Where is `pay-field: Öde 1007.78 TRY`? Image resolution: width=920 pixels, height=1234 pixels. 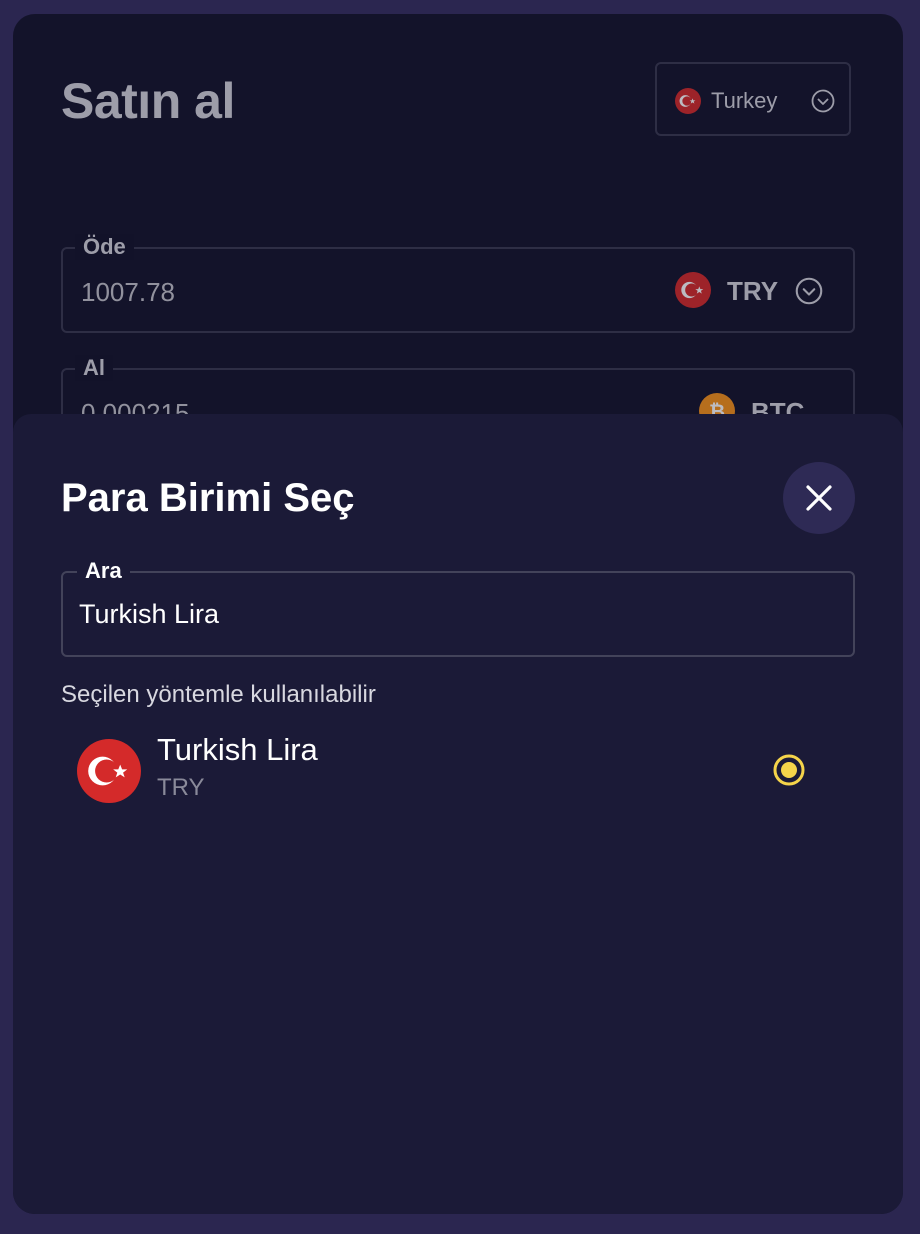 pay-field: Öde 1007.78 TRY is located at coordinates (458, 283).